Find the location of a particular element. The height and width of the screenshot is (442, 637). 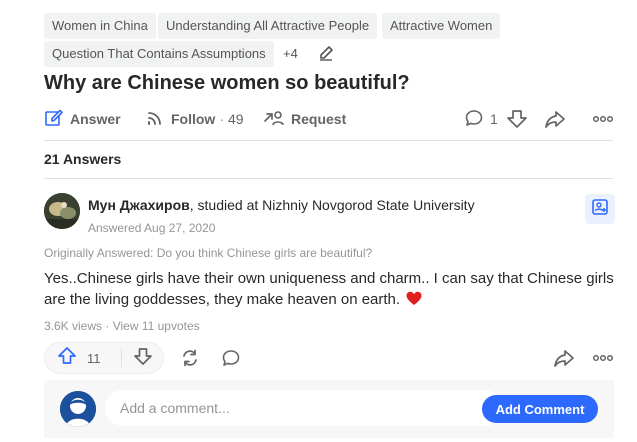

comment-box: Add Comment is located at coordinates (329, 409).